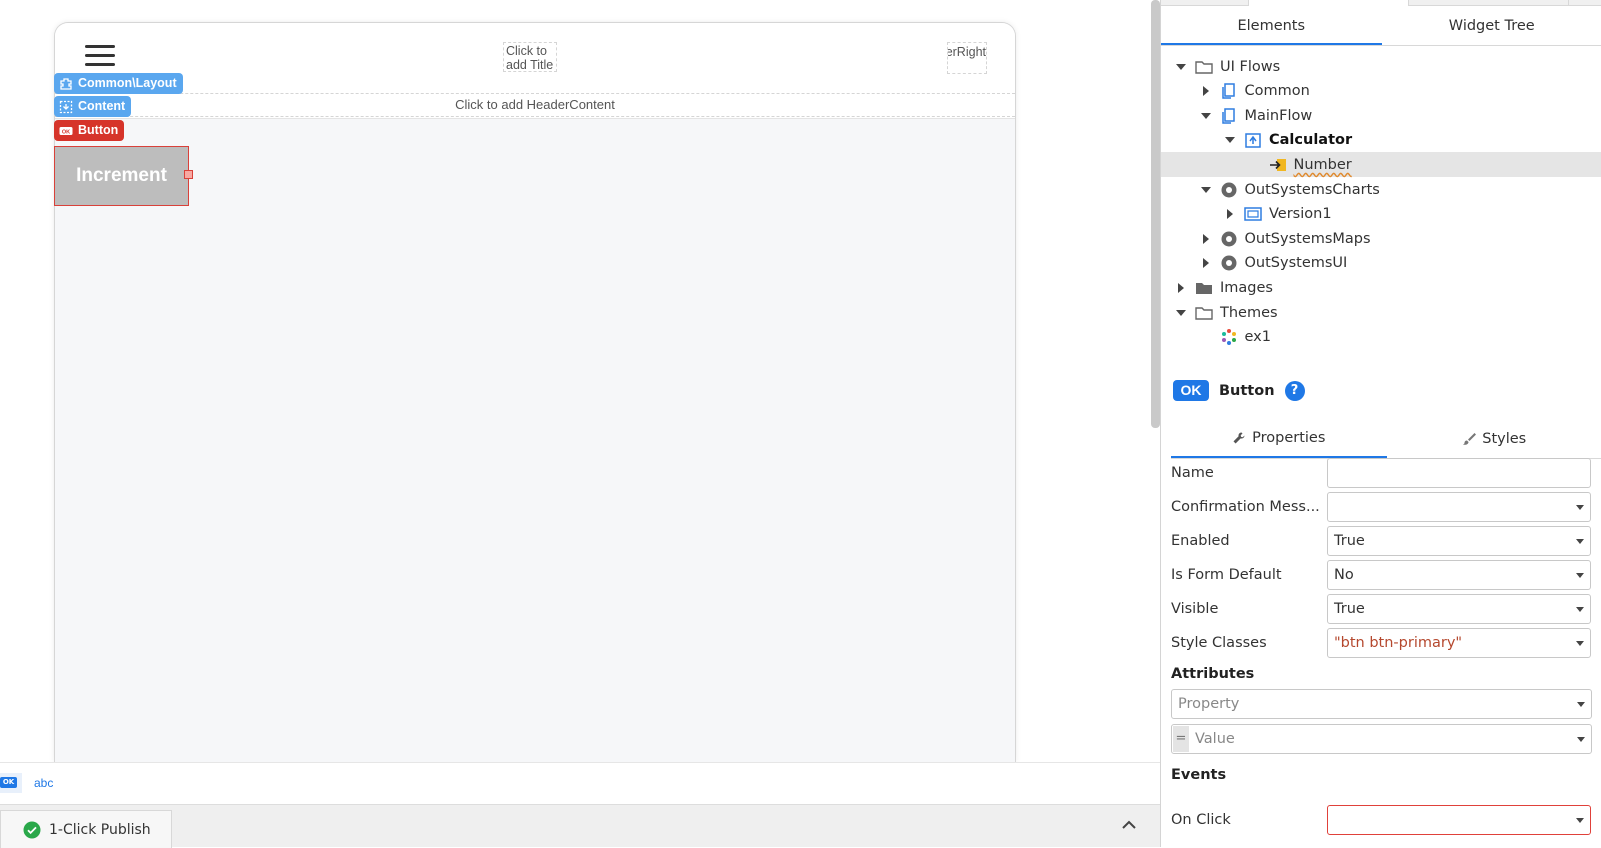 Image resolution: width=1601 pixels, height=848 pixels. I want to click on property-select: No, so click(1459, 575).